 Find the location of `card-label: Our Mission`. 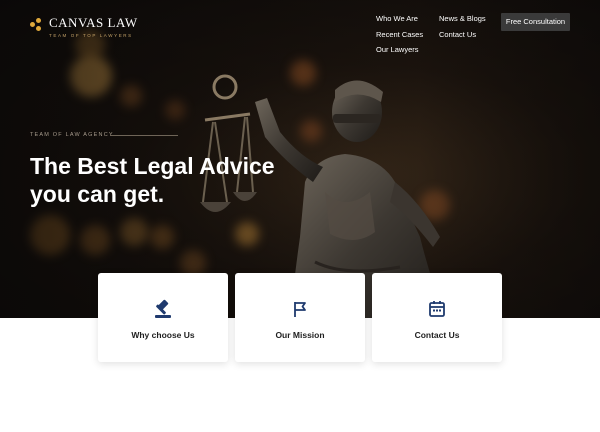

card-label: Our Mission is located at coordinates (300, 335).